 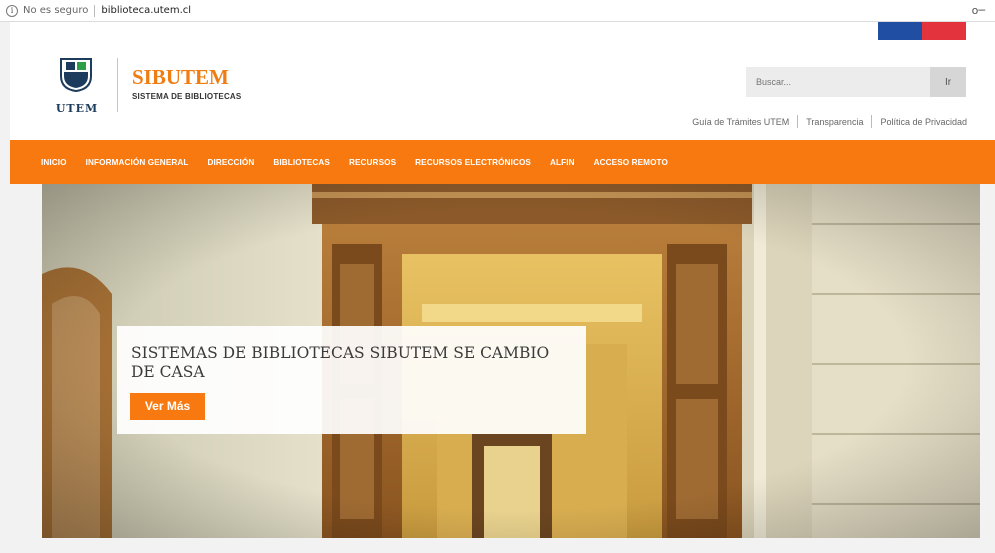 I want to click on brand-subtitle: SISTEMA DE BIBLIOTECAS, so click(x=187, y=96).